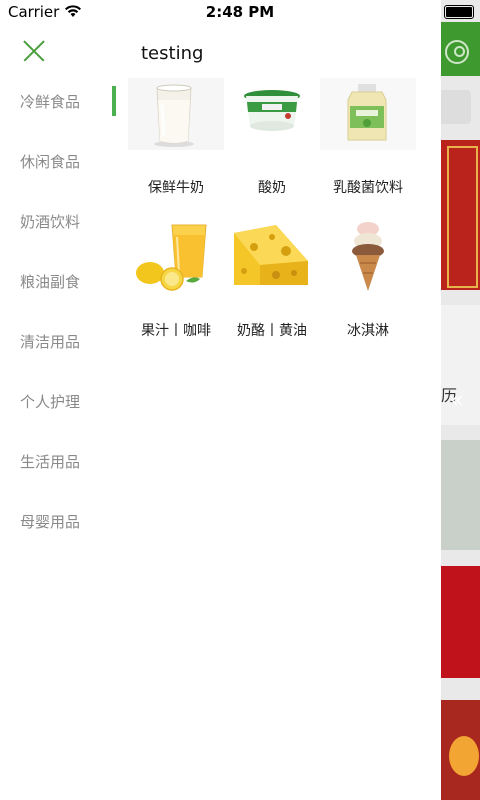 Image resolution: width=480 pixels, height=800 pixels. Describe the element at coordinates (464, 756) in the screenshot. I see `background-promo-badge` at that location.